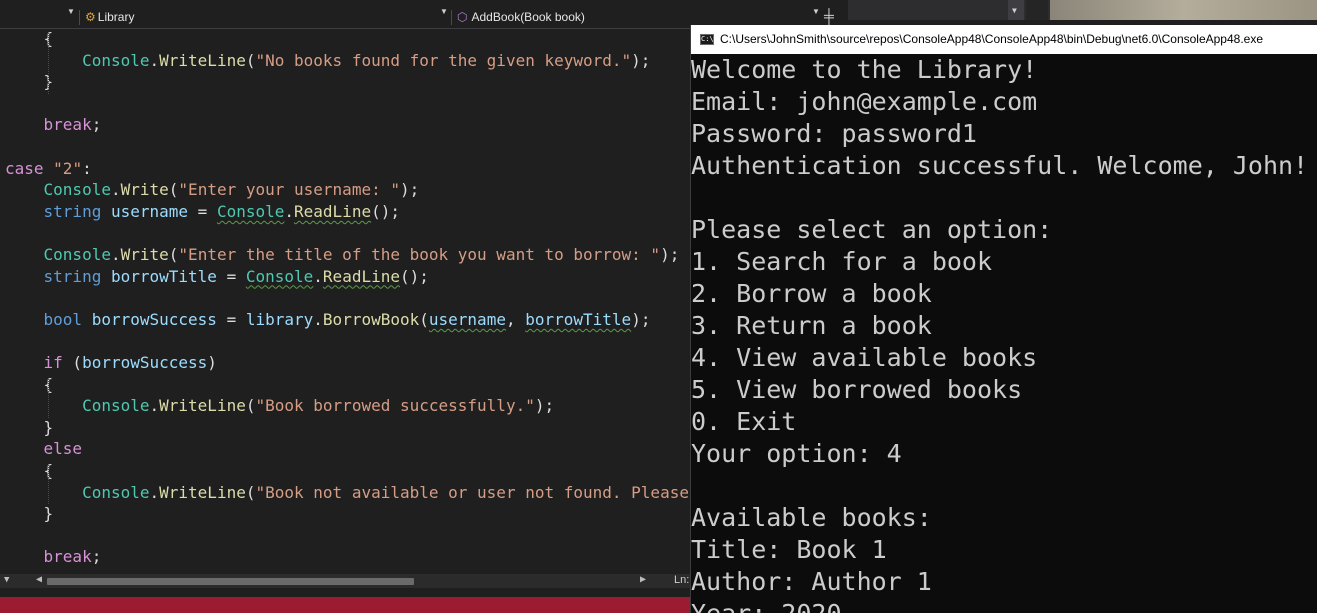 Image resolution: width=1317 pixels, height=613 pixels. Describe the element at coordinates (829, 16) in the screenshot. I see `split-editor-icon: ╪` at that location.